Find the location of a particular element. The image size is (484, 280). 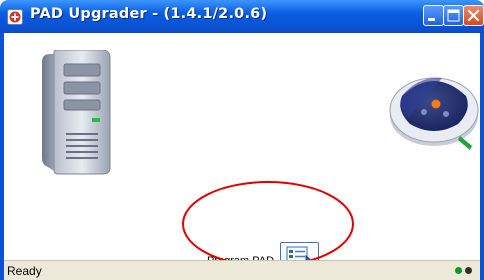

close-icon is located at coordinates (473, 15).